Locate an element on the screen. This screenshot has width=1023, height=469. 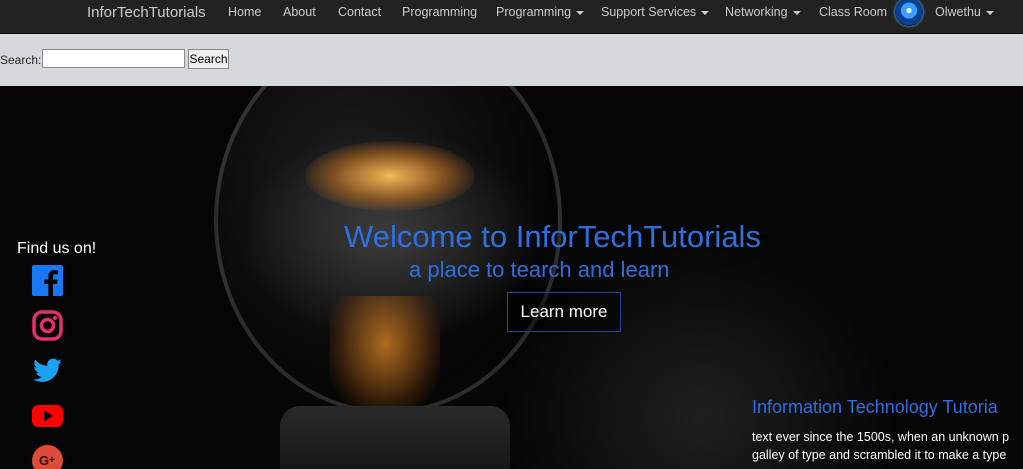
hero-title: Welcome to InforTechTutorials is located at coordinates (552, 236).